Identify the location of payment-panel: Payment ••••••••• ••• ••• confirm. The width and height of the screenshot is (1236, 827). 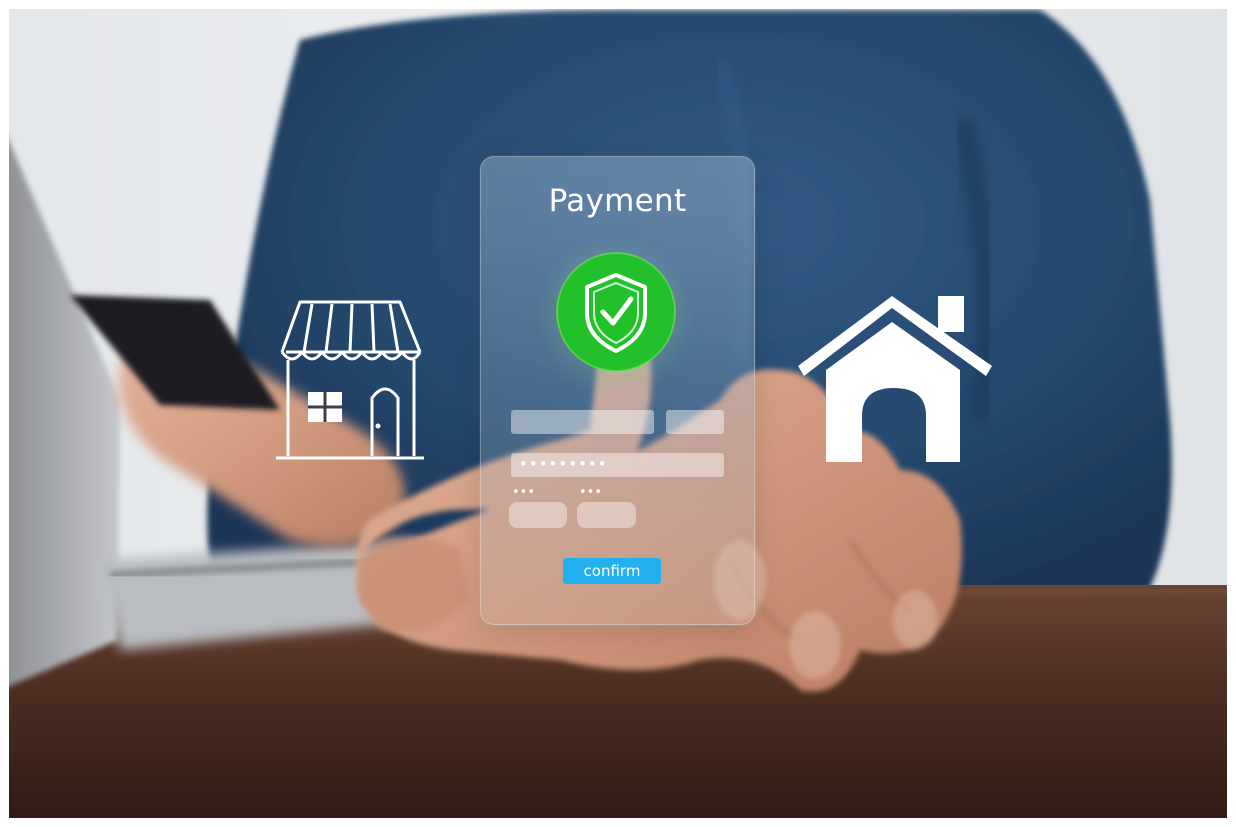
(617, 390).